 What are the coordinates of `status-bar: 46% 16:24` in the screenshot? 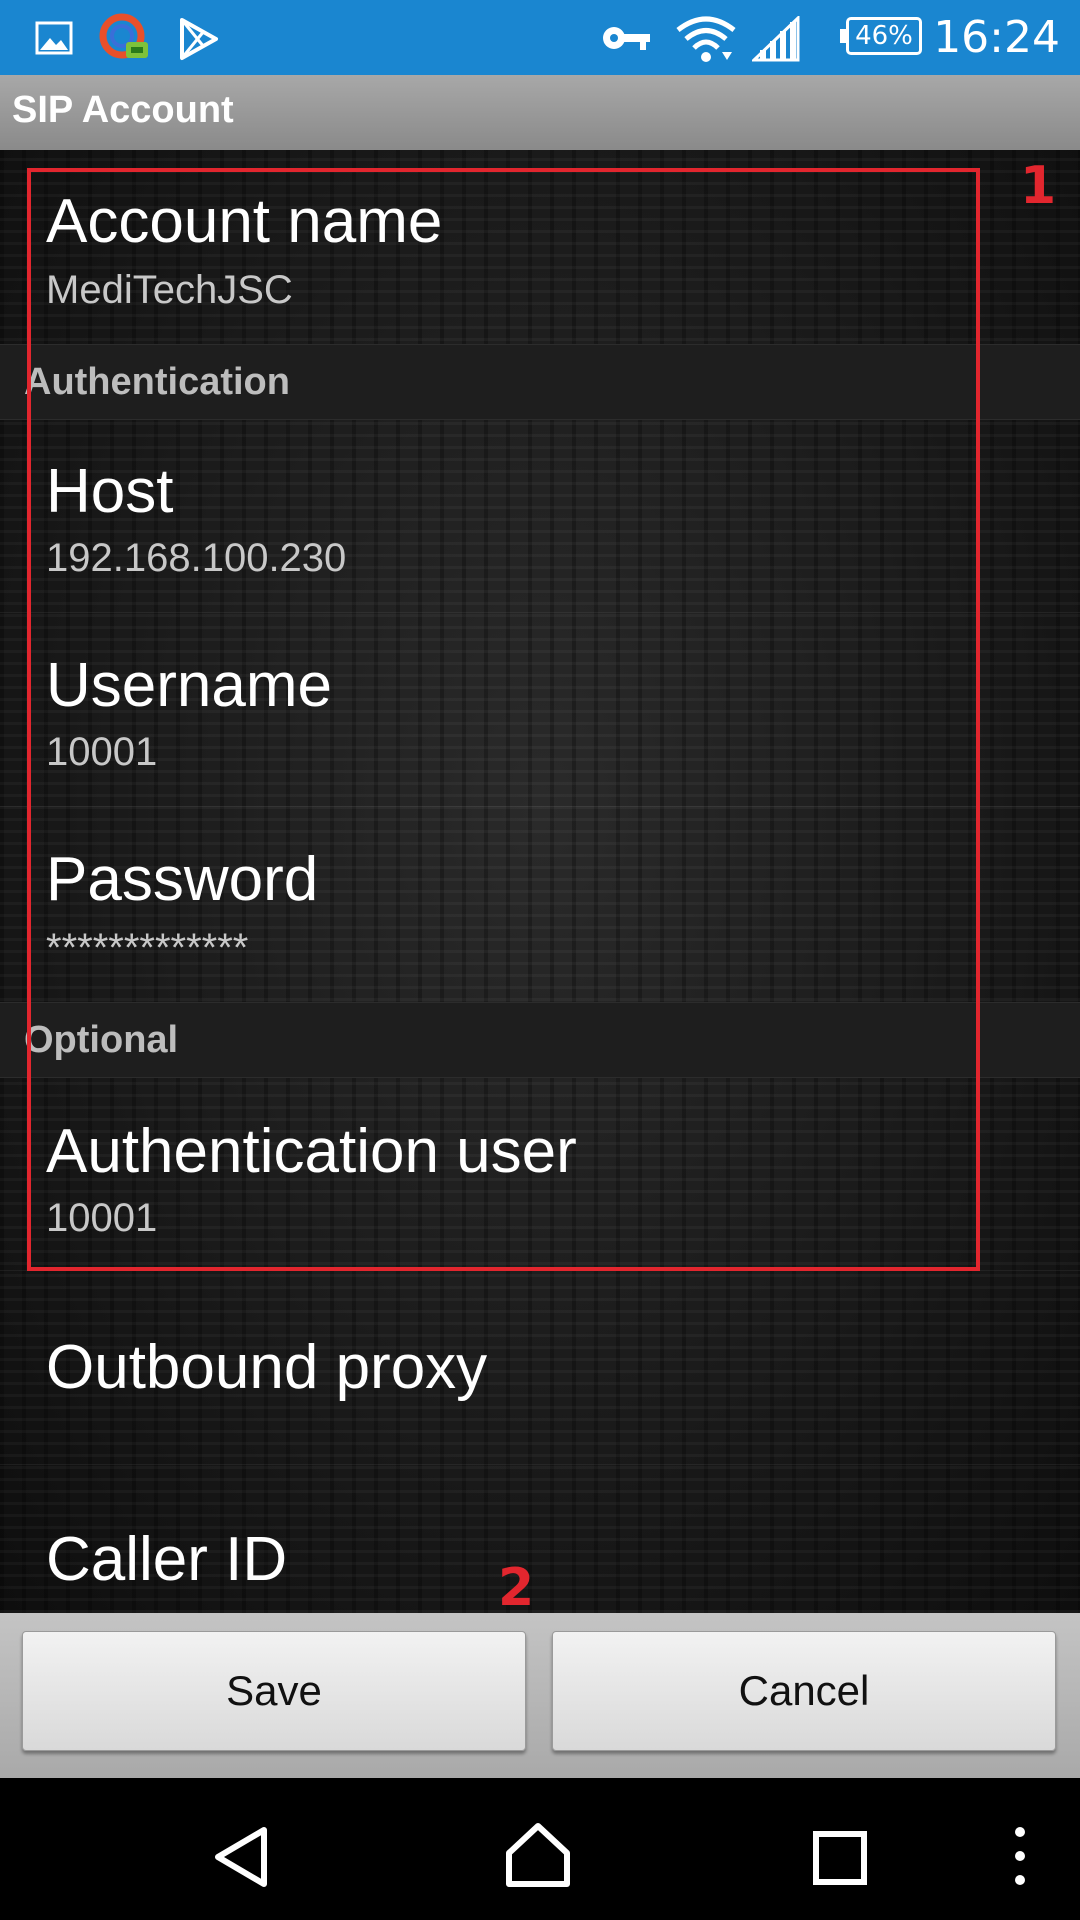 It's located at (540, 37).